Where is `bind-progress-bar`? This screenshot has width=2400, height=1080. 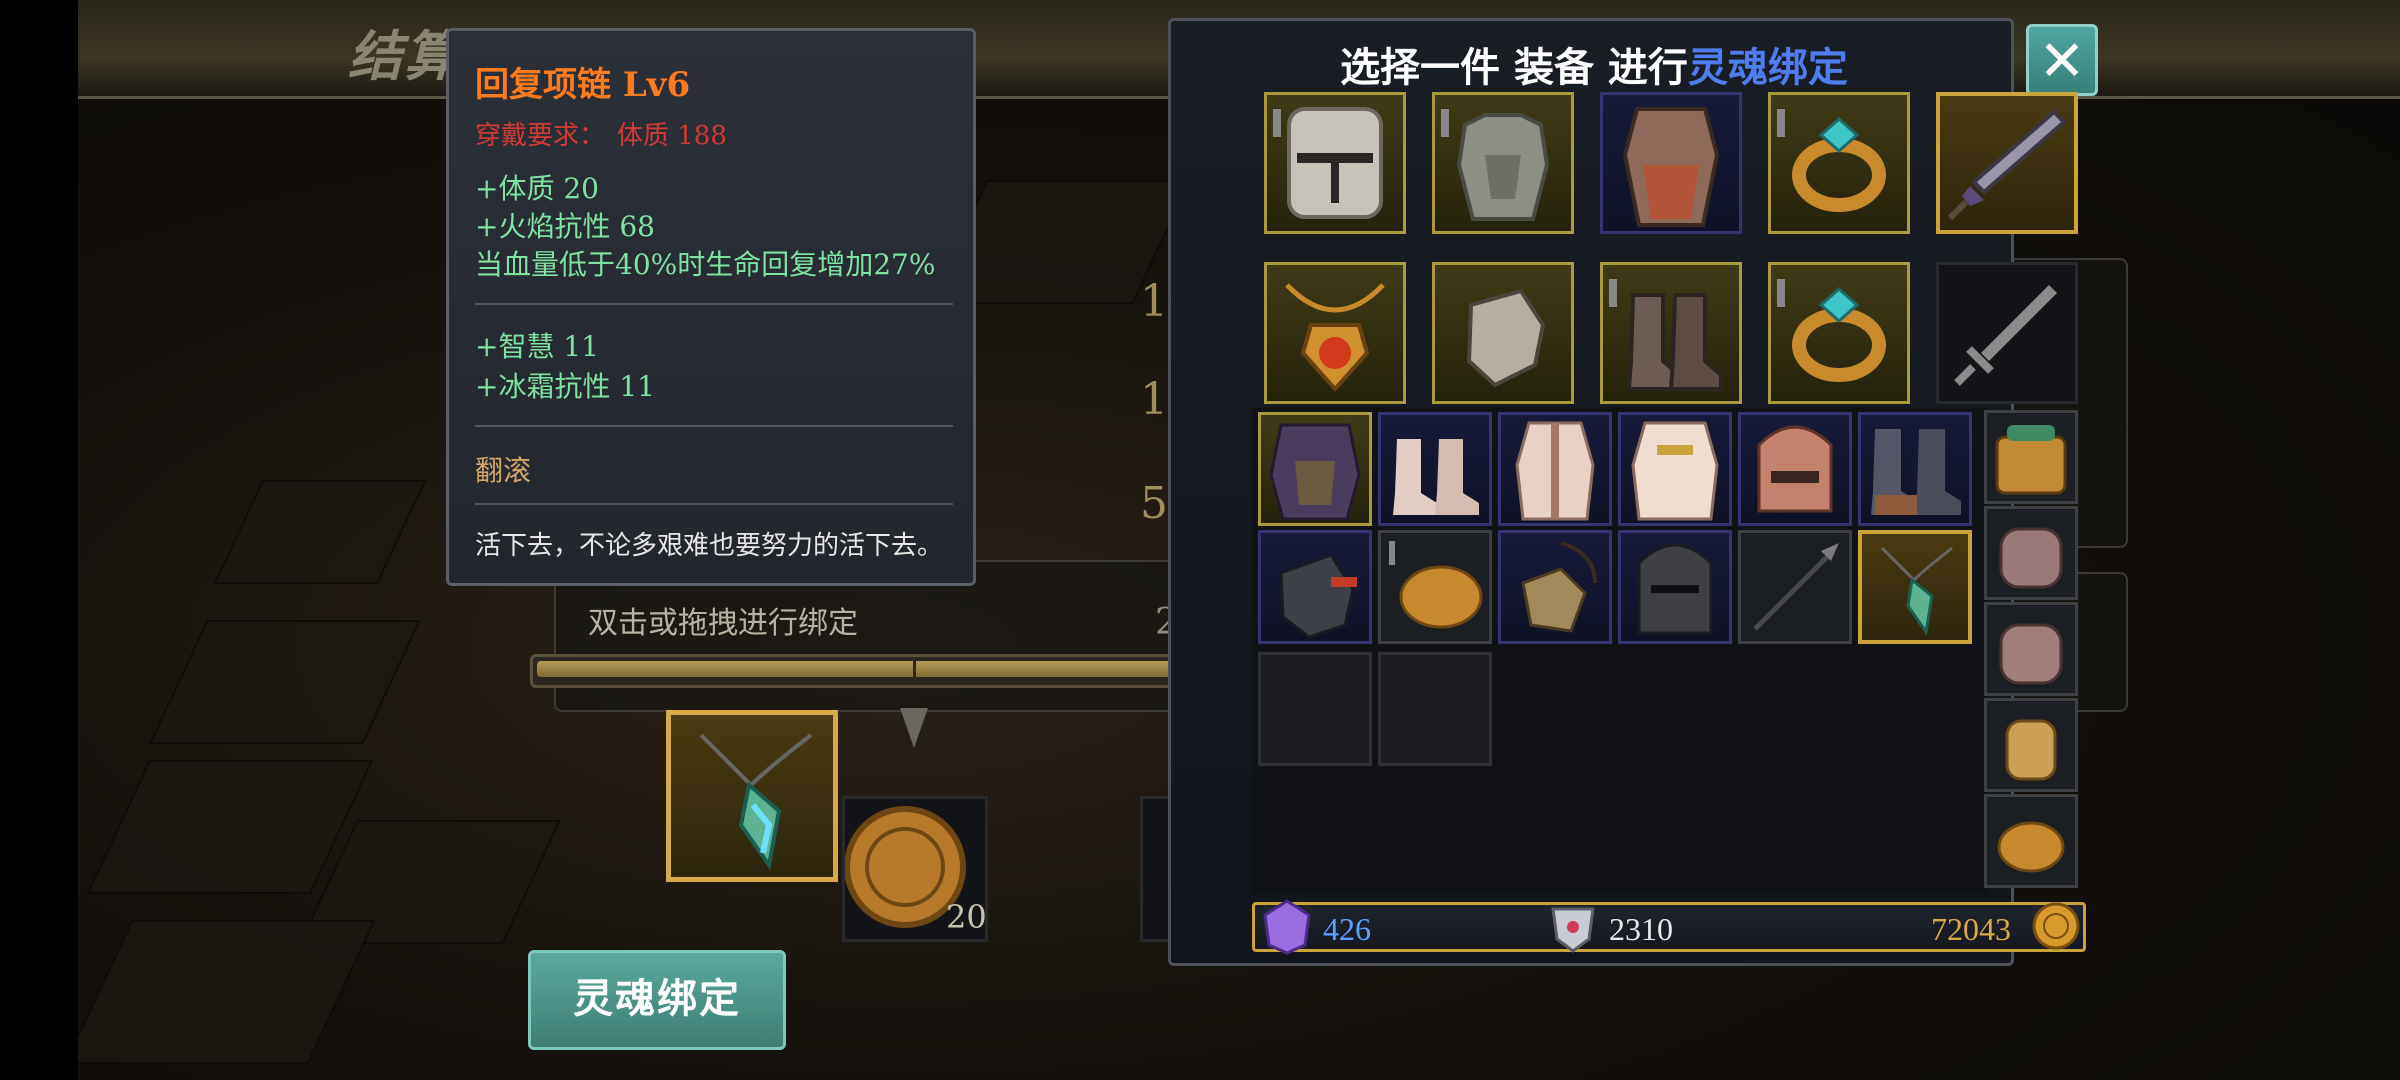
bind-progress-bar is located at coordinates (883, 671).